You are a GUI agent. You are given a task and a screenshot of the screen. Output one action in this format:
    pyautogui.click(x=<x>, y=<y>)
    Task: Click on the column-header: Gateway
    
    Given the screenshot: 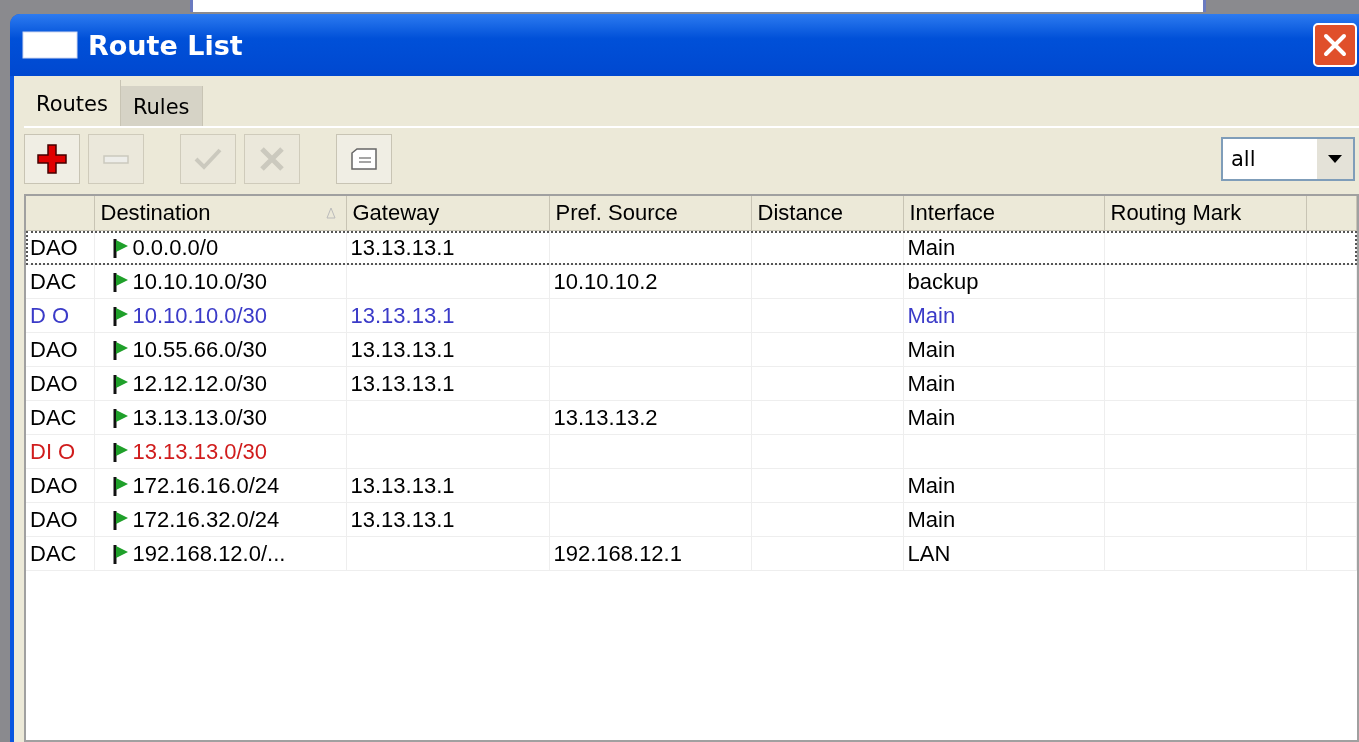 What is the action you would take?
    pyautogui.click(x=447, y=213)
    